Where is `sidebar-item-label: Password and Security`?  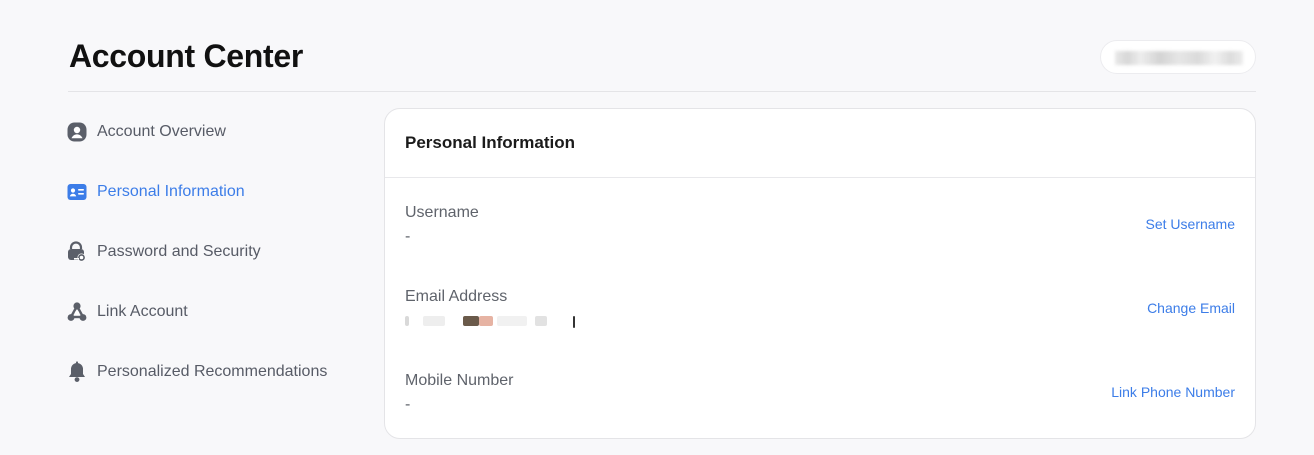 sidebar-item-label: Password and Security is located at coordinates (179, 251).